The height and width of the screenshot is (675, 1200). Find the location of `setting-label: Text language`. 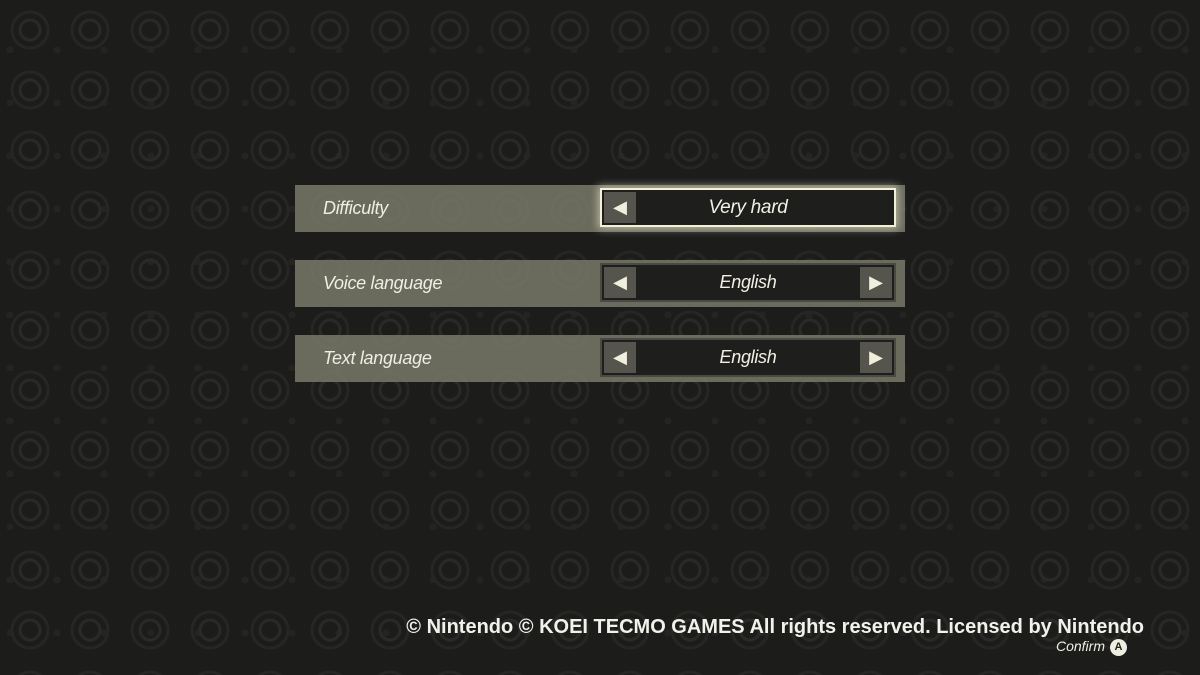

setting-label: Text language is located at coordinates (377, 358).